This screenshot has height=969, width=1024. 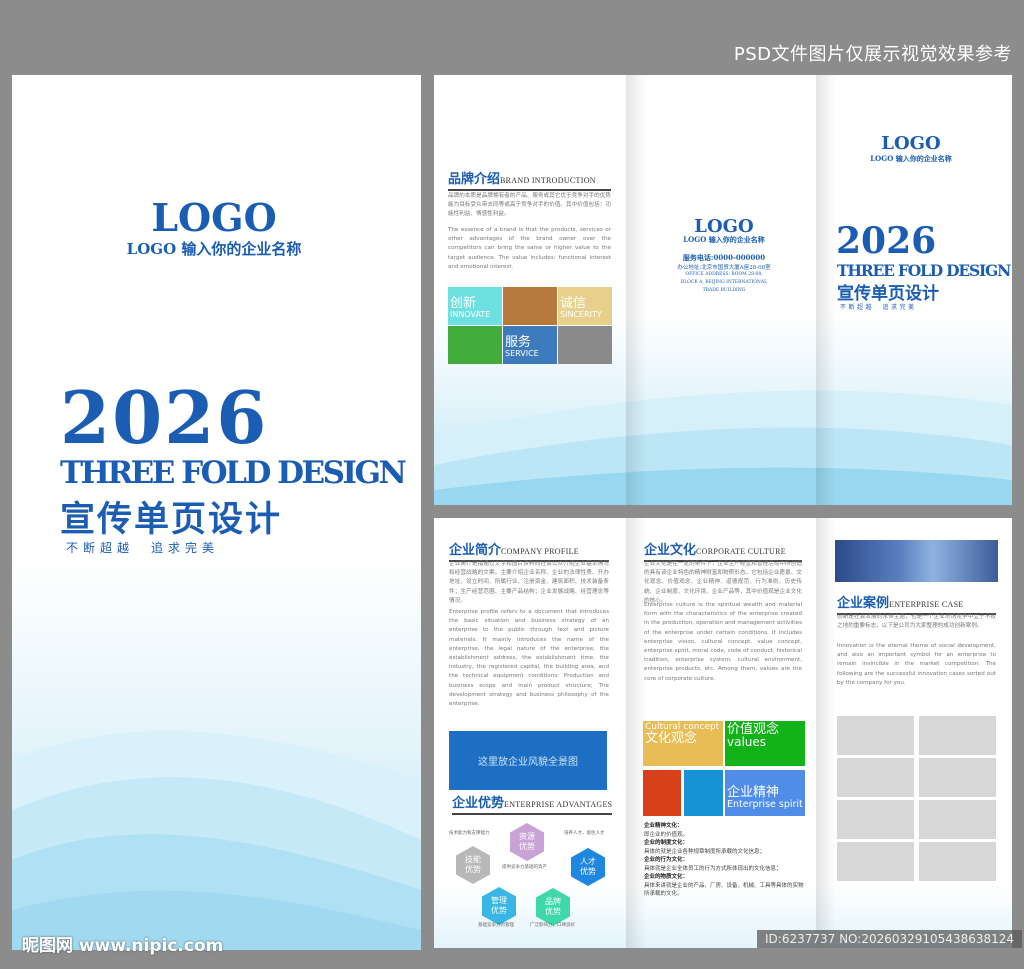 I want to click on brand-tile-cn: 服务, so click(x=518, y=342).